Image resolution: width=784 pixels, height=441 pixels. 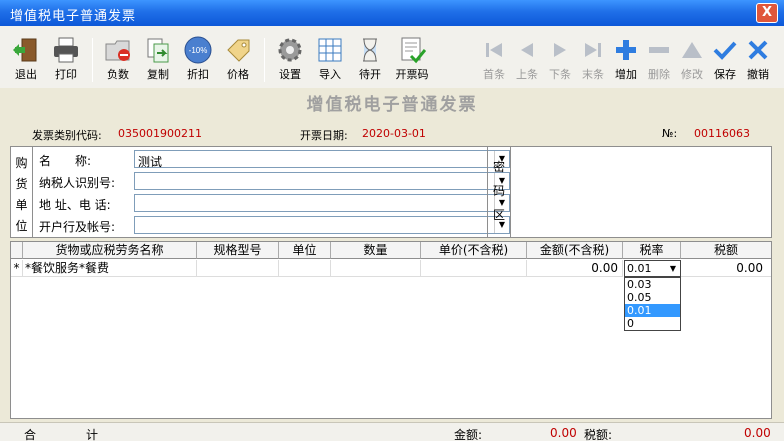 I want to click on table-header-amount: 金额(不含税), so click(x=575, y=250).